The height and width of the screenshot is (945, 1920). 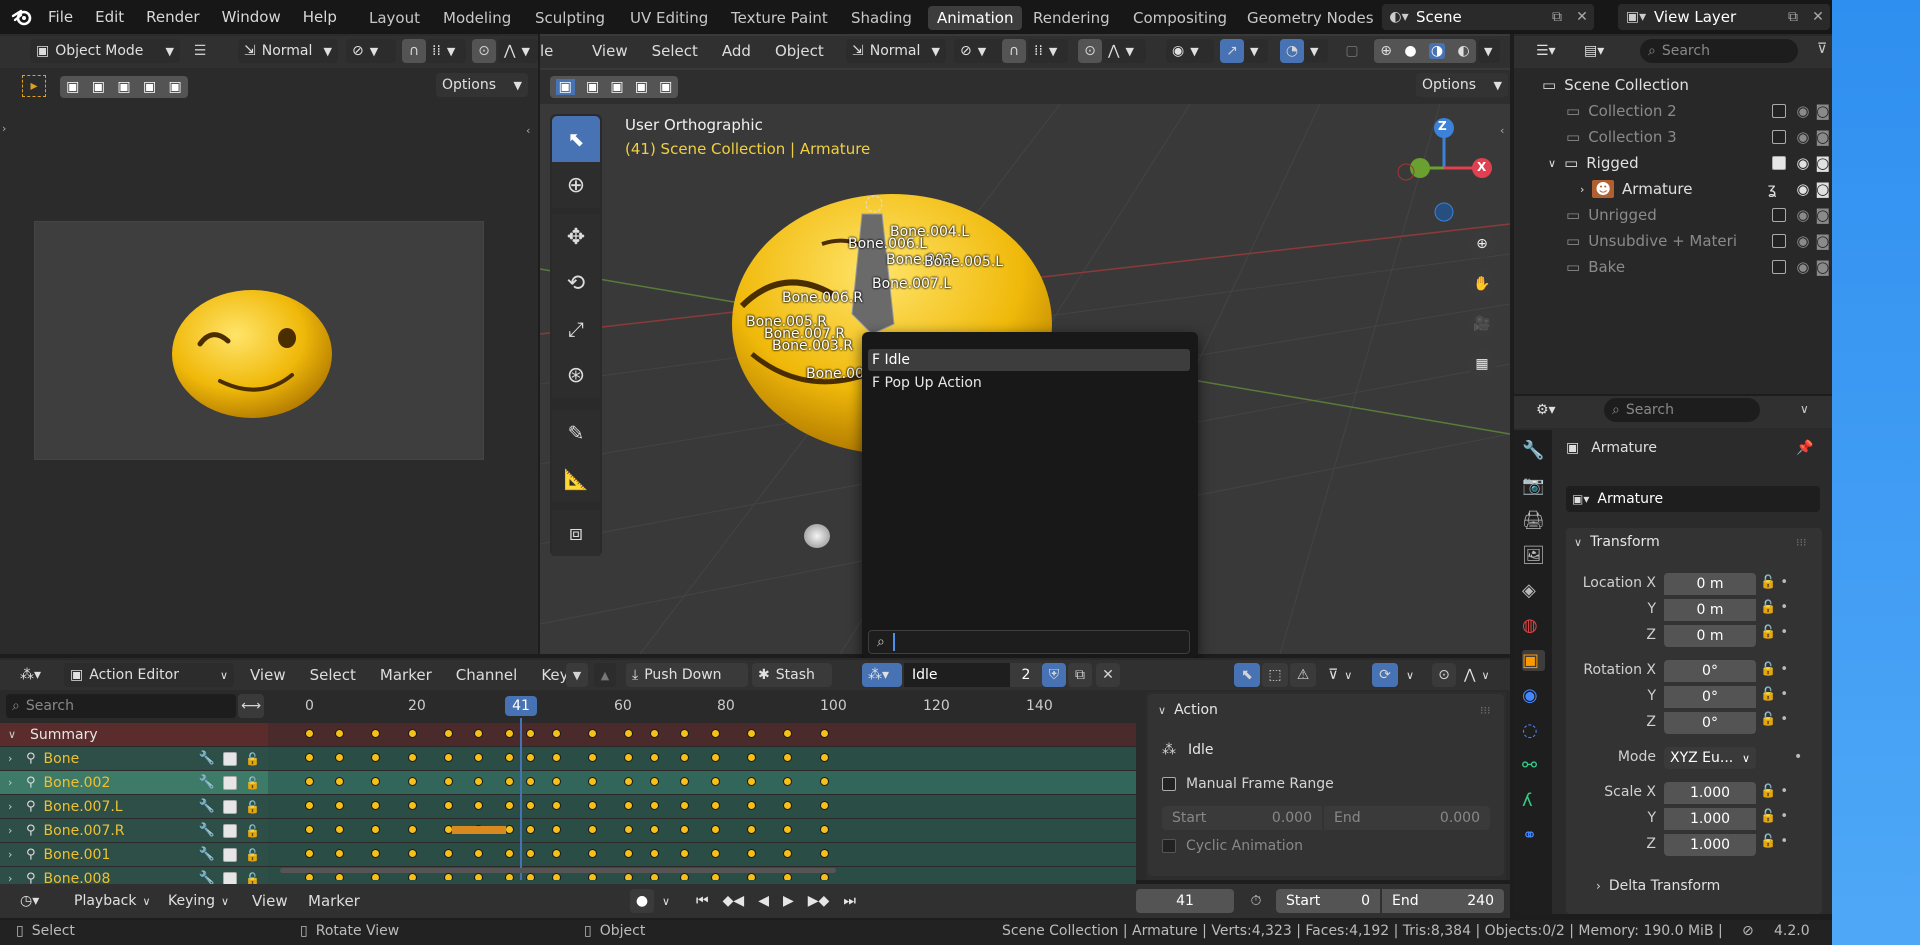 I want to click on tab-geometry-nodes: Geometry Nodes, so click(x=1310, y=18).